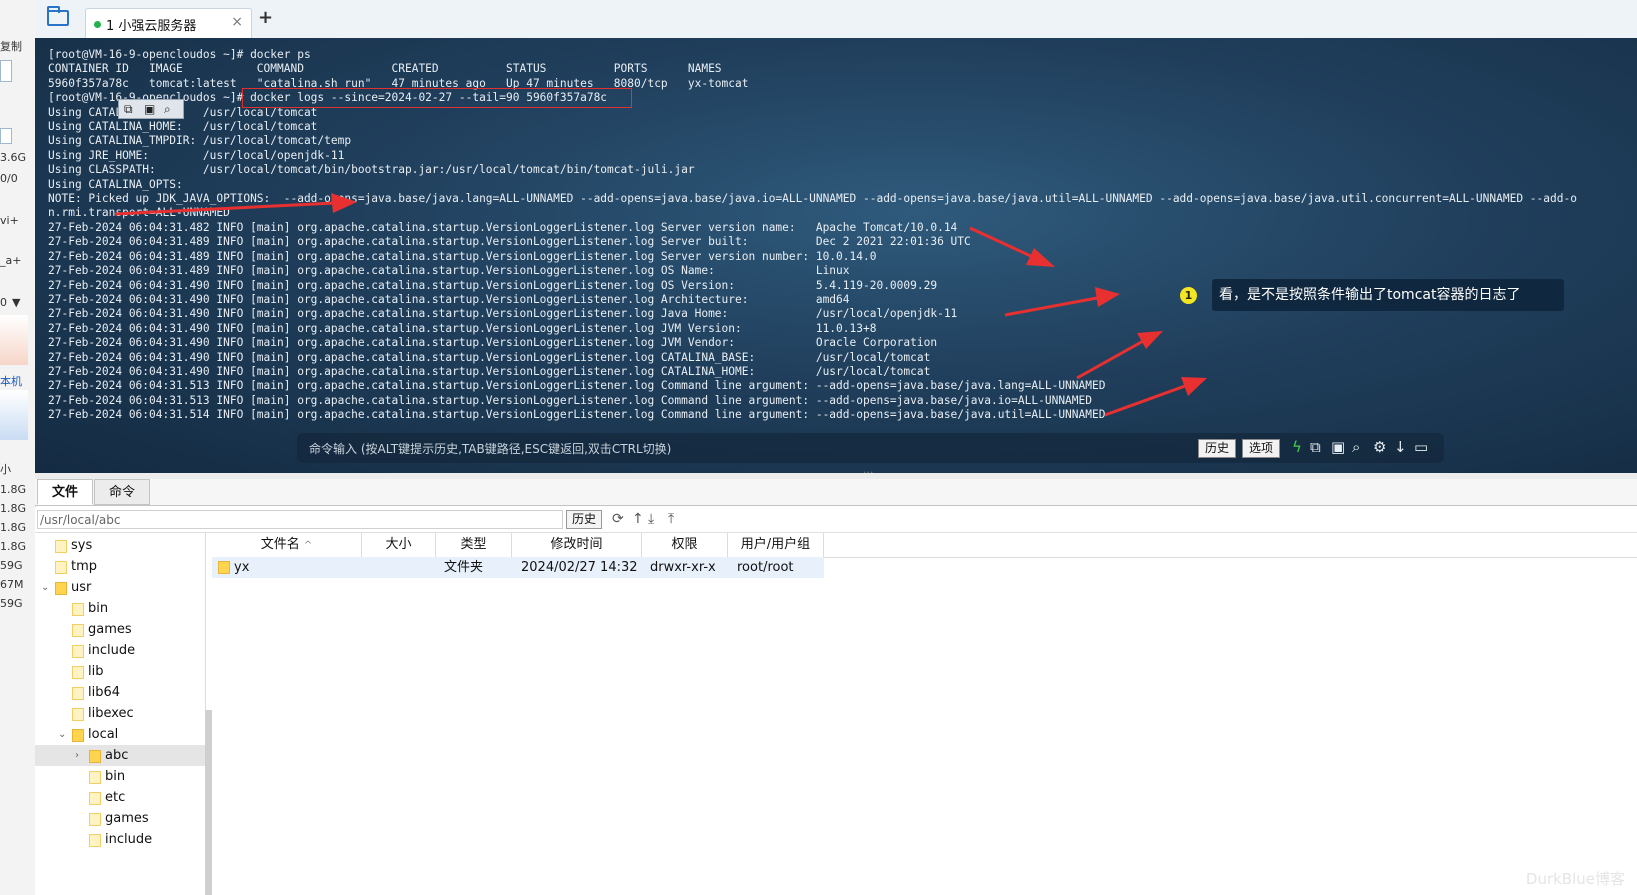 The width and height of the screenshot is (1637, 895). I want to click on watermark-text: DurkBlue博客, so click(1575, 879).